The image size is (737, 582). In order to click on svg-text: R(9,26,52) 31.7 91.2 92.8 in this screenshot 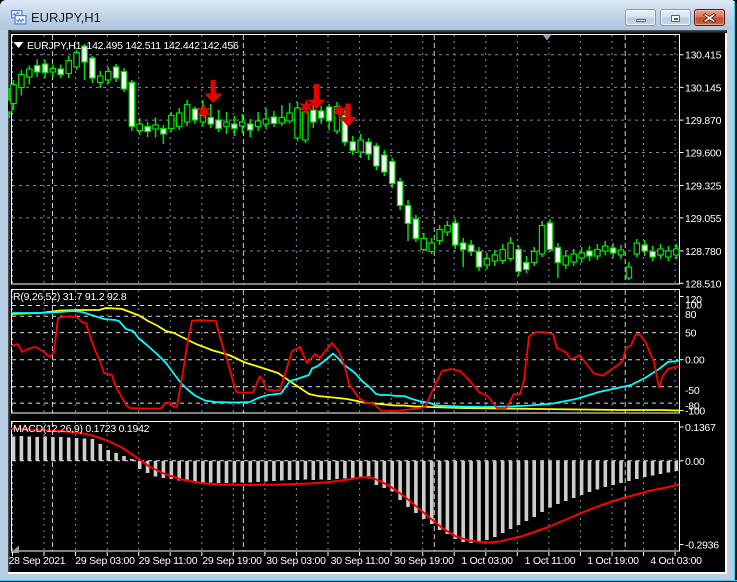, I will do `click(70, 297)`.